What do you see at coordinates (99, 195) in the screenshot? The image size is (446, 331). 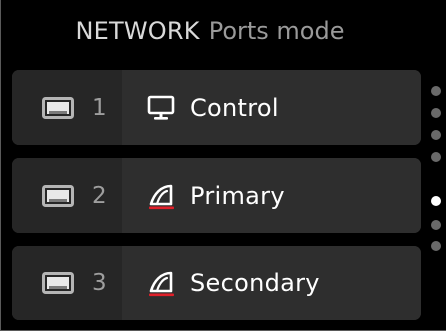 I see `port-number: 2` at bounding box center [99, 195].